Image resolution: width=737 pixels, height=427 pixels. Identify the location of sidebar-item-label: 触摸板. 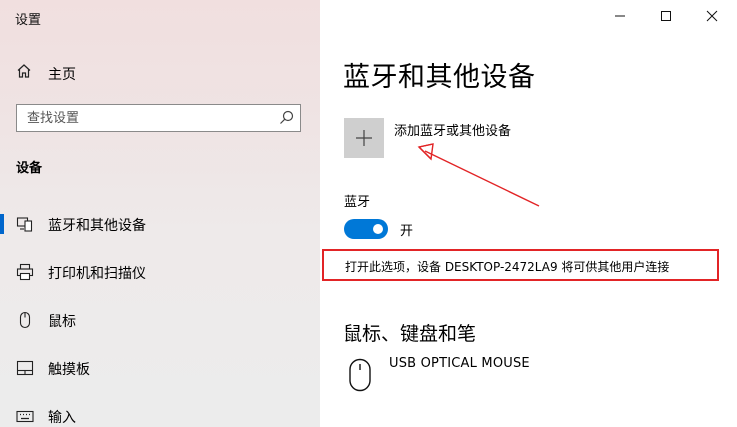
(69, 370).